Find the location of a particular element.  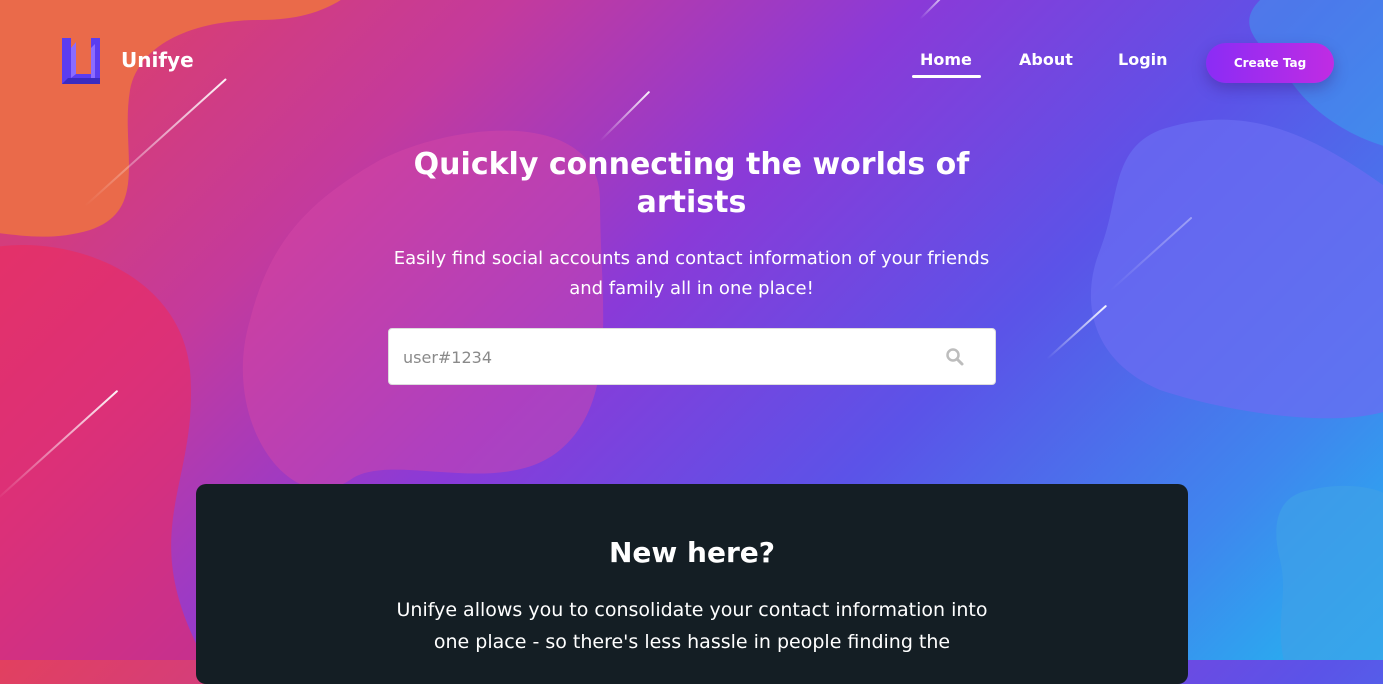

nav-link-login: Login is located at coordinates (1143, 59).